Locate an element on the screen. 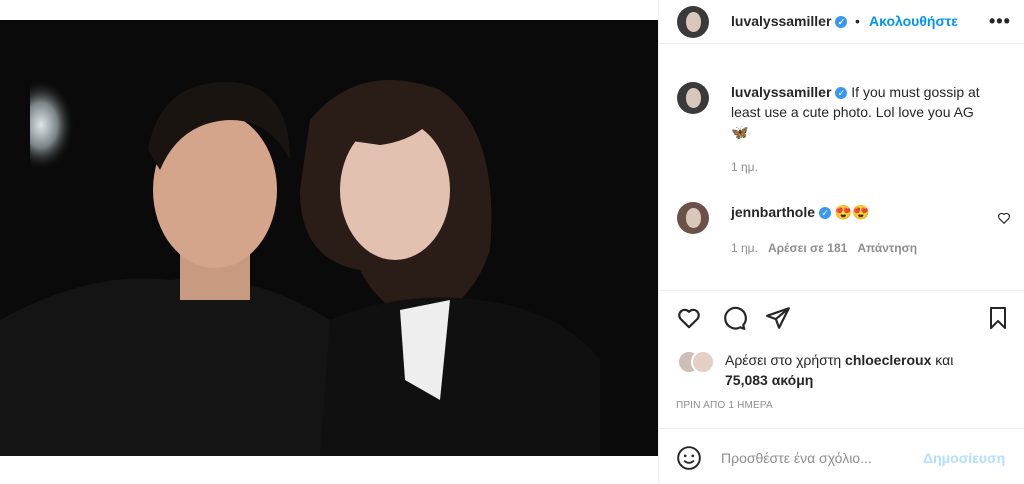  likes-count-link: 75,083 ακόμη is located at coordinates (769, 380).